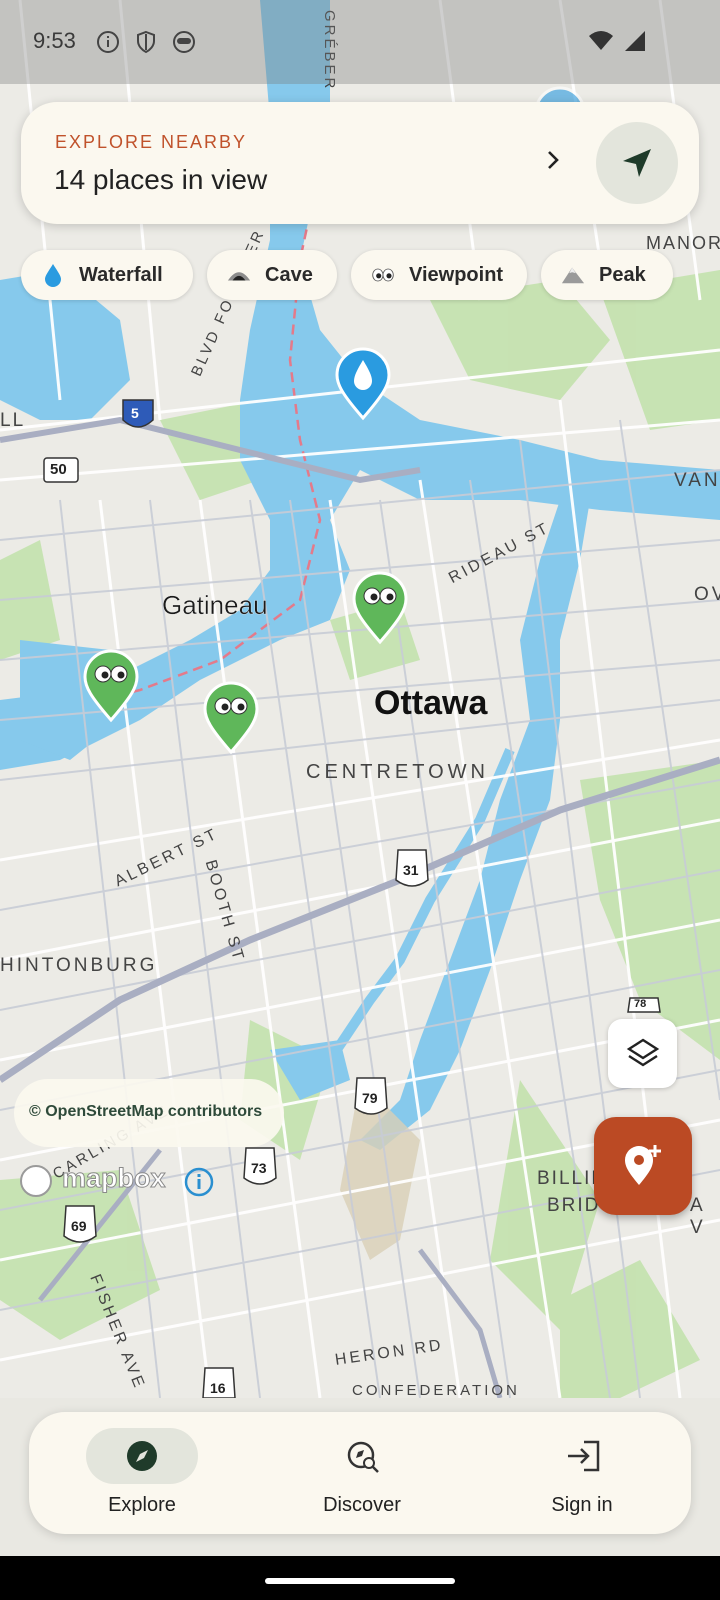 The width and height of the screenshot is (720, 1600). Describe the element at coordinates (362, 1456) in the screenshot. I see `discover-search-icon` at that location.